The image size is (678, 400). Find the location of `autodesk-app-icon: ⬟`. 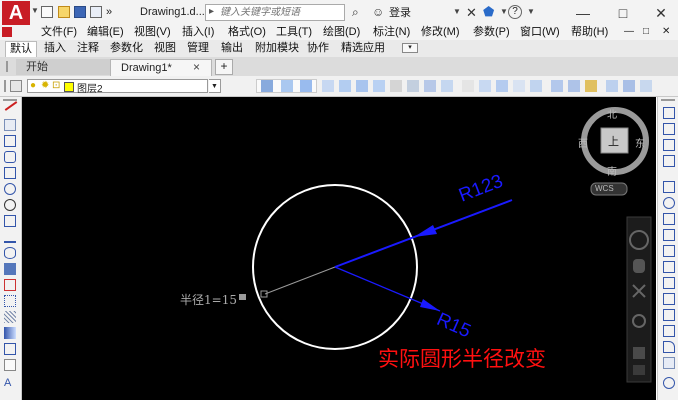

autodesk-app-icon: ⬟ is located at coordinates (488, 12).